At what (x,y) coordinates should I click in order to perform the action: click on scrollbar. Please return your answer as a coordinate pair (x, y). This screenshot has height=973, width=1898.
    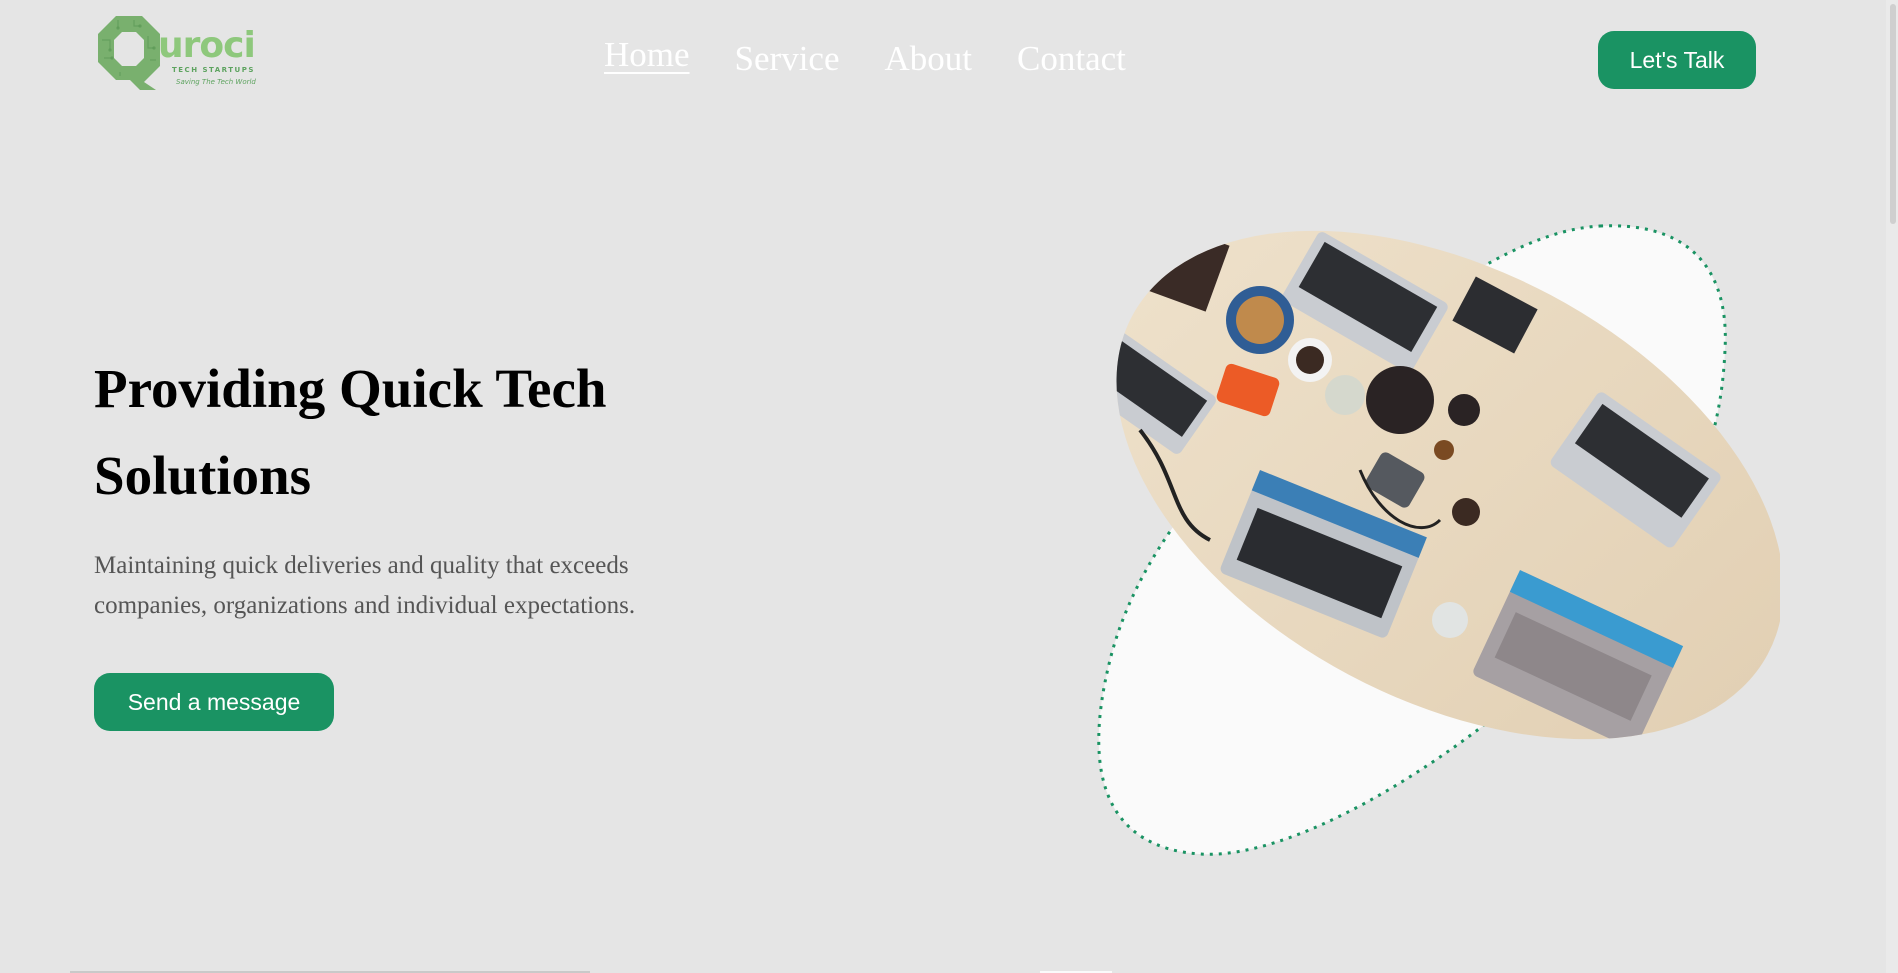
    Looking at the image, I should click on (1892, 486).